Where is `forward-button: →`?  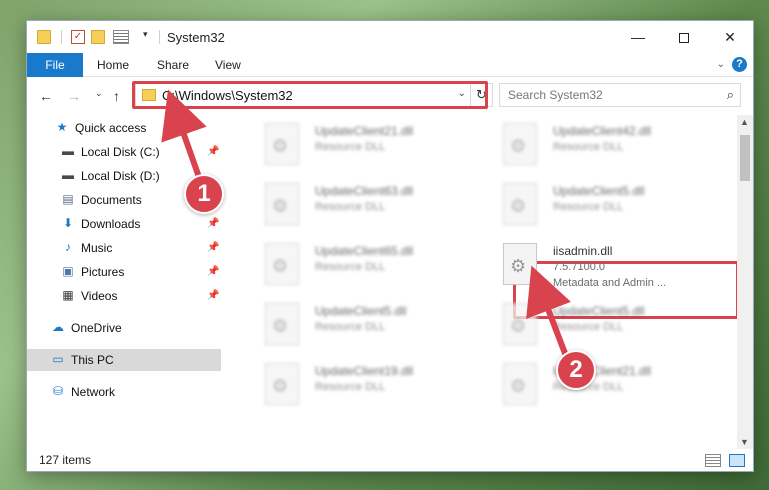 forward-button: → is located at coordinates (74, 96).